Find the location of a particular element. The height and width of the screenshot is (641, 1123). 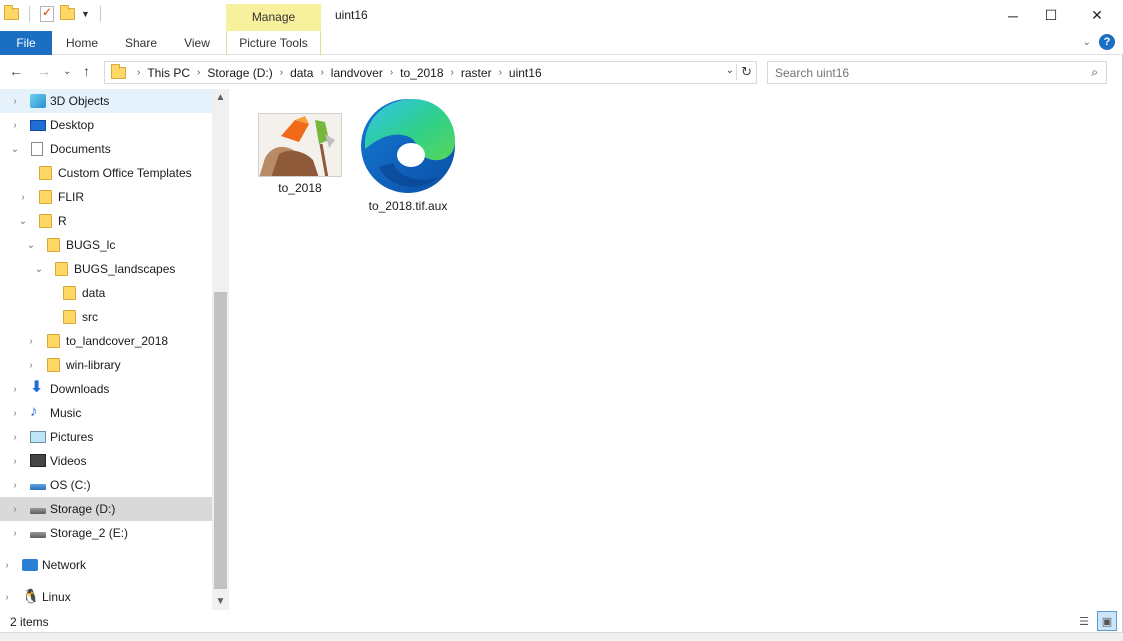

nav-item-label: data is located at coordinates (94, 293).